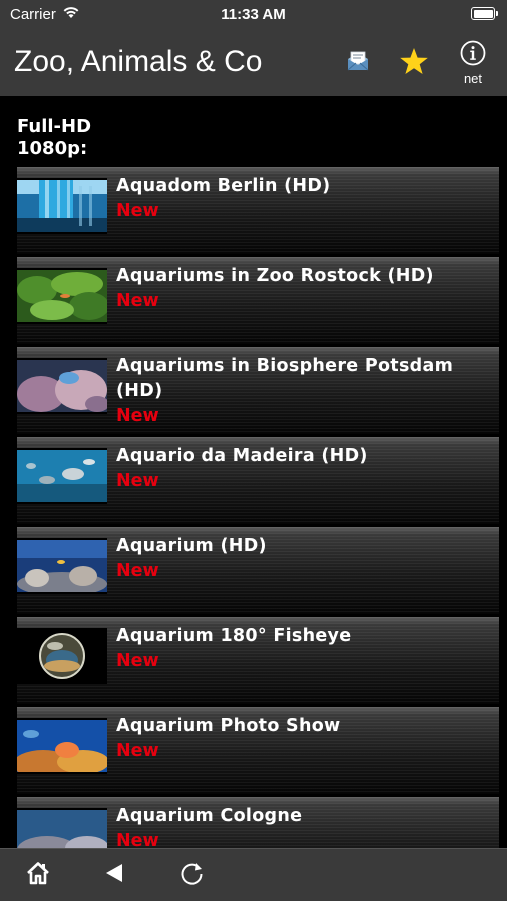  Describe the element at coordinates (258, 299) in the screenshot. I see `list-item: Aquariums in Zoo Rostock (HD) New` at that location.